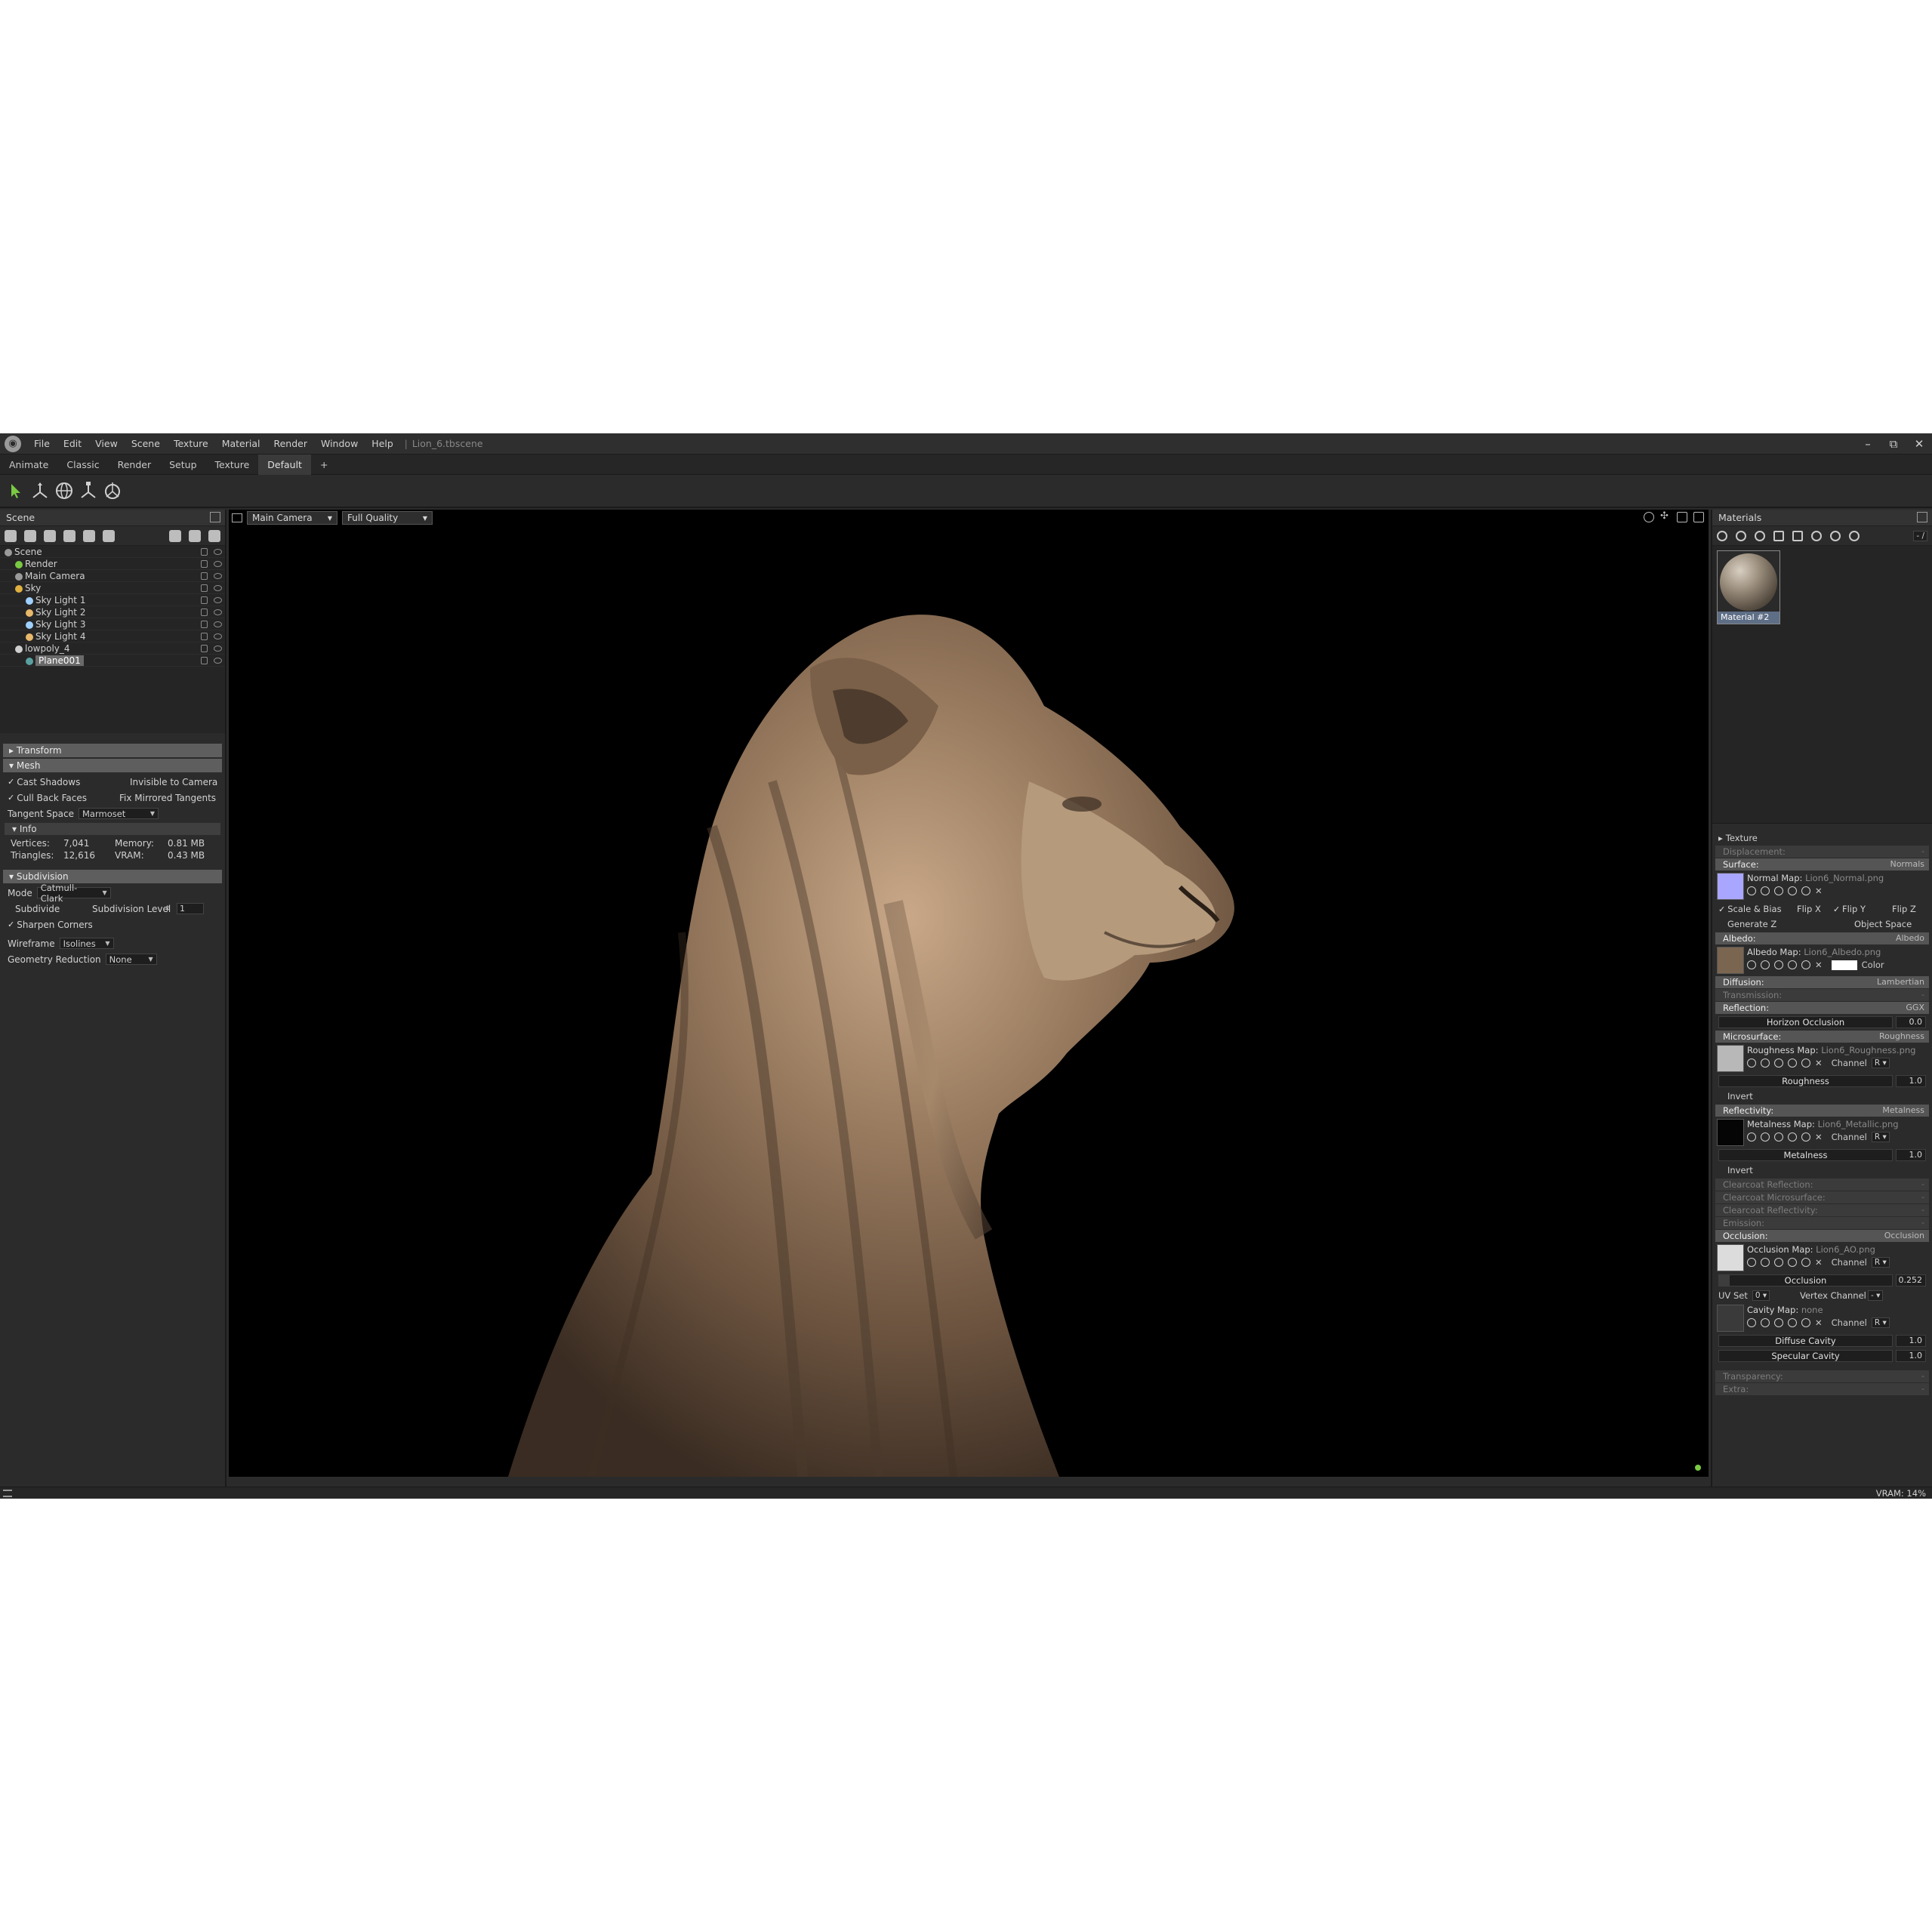  Describe the element at coordinates (1730, 886) in the screenshot. I see `normal-map-swatch` at that location.